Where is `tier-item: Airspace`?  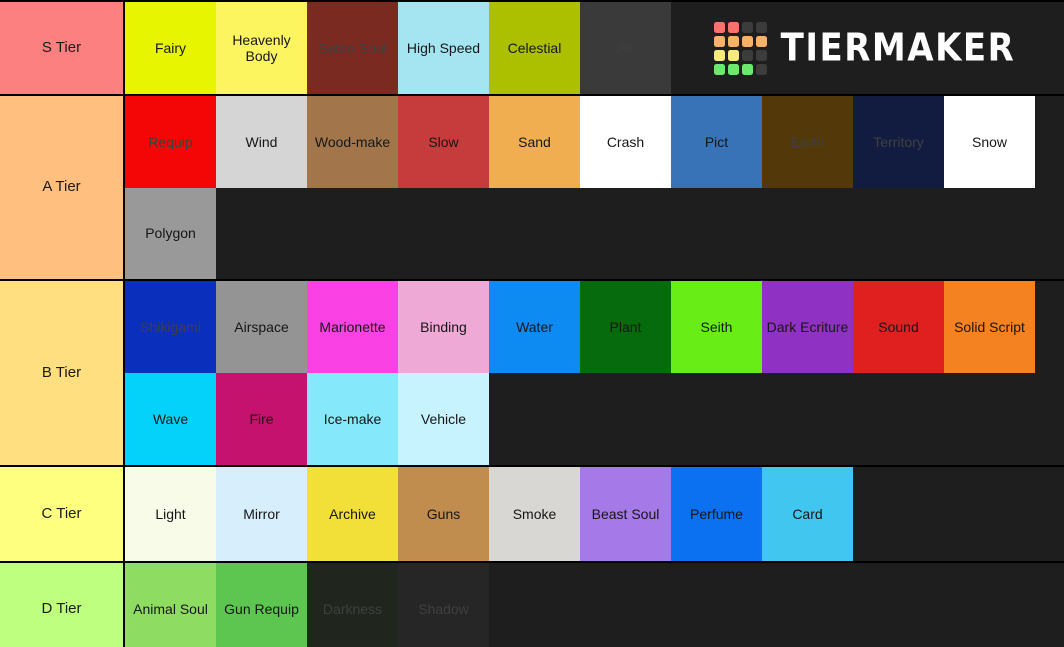 tier-item: Airspace is located at coordinates (261, 327).